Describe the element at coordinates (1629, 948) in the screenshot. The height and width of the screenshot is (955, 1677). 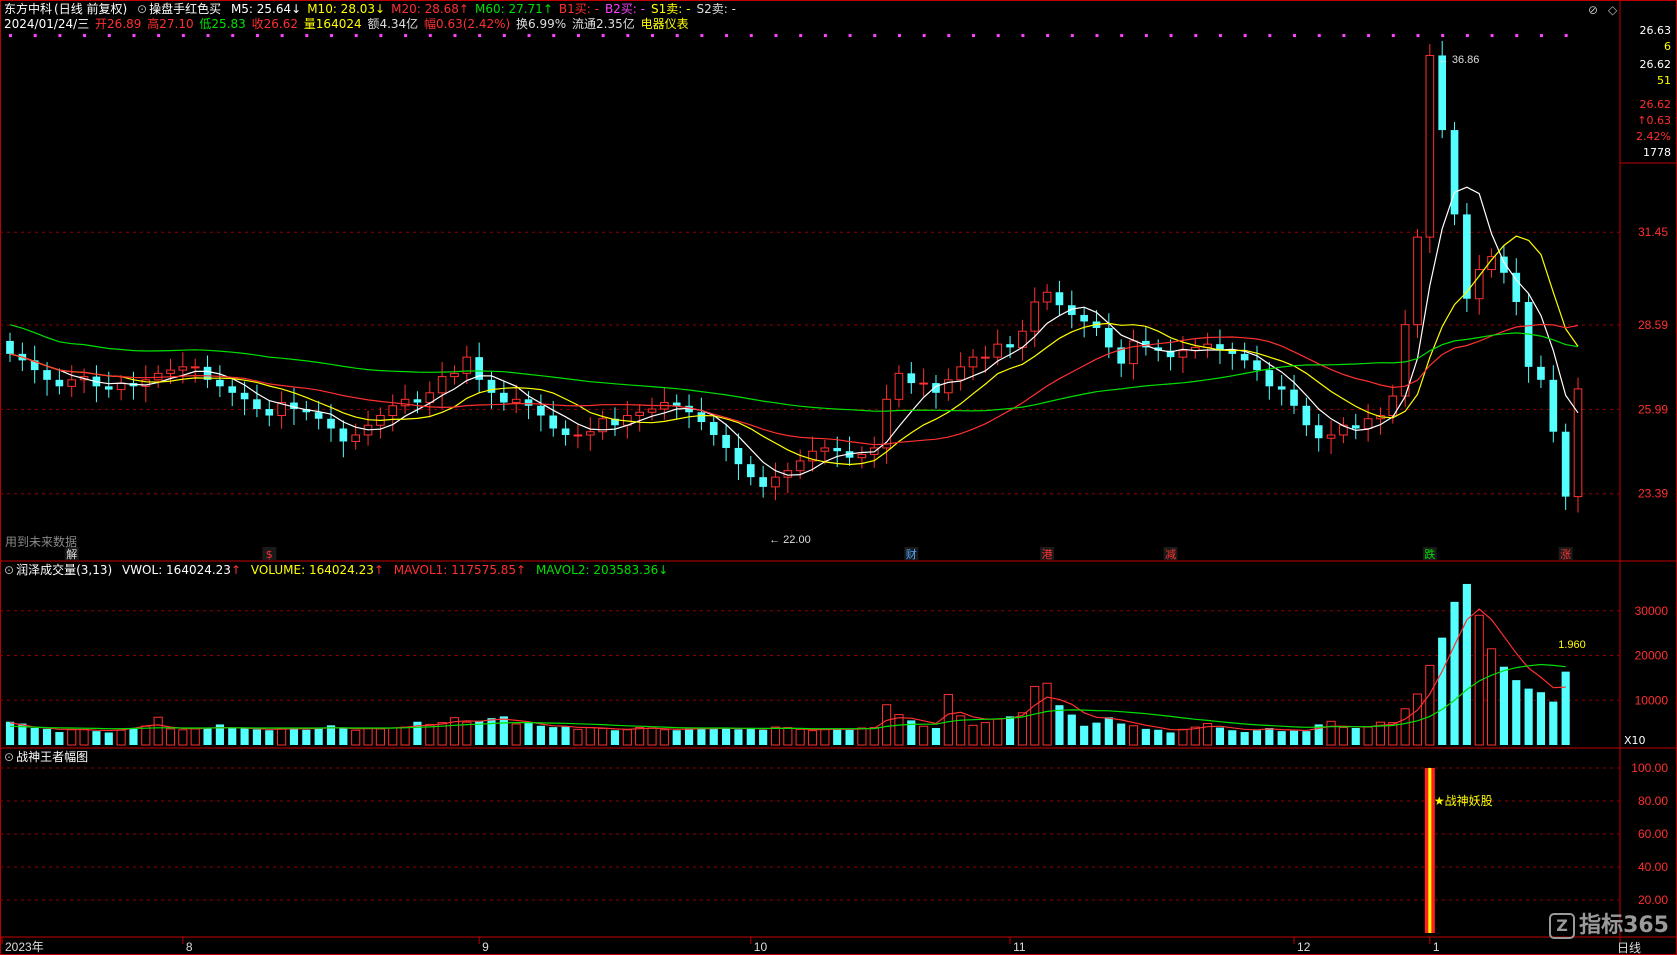
I see `period-label: 日线` at that location.